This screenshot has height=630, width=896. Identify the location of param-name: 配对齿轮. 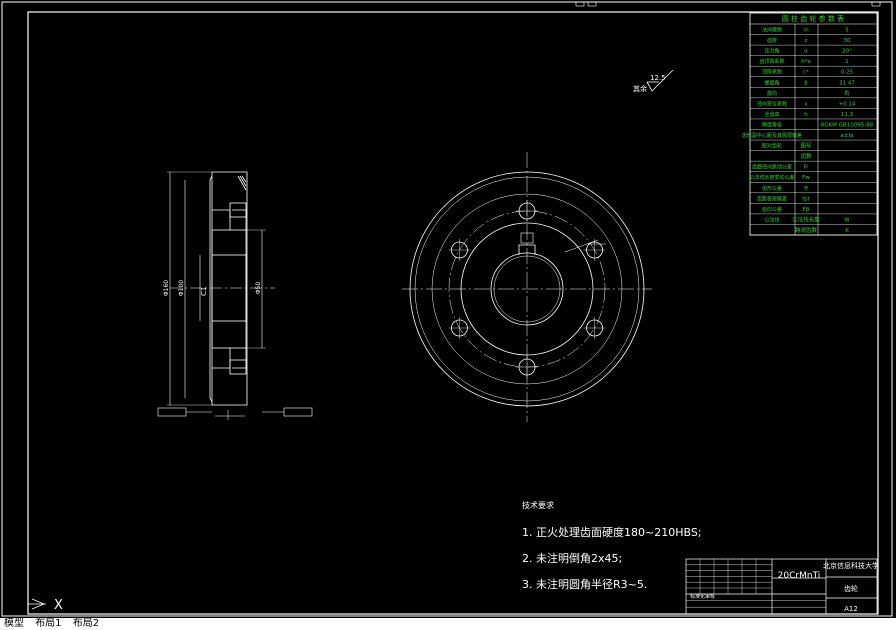
(772, 146).